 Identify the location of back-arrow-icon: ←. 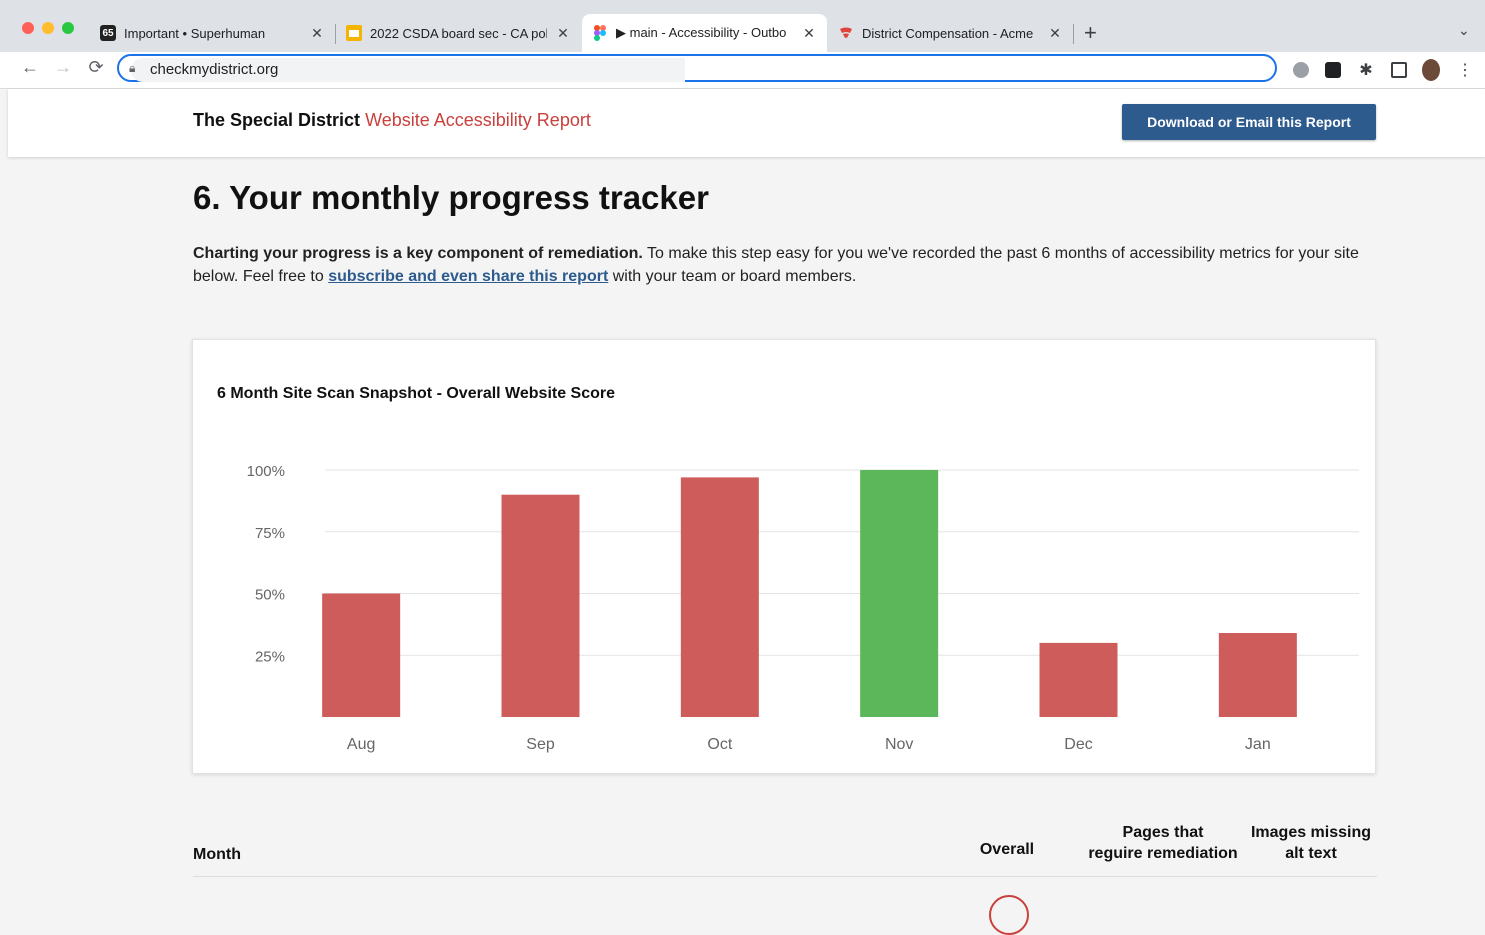
(30, 67).